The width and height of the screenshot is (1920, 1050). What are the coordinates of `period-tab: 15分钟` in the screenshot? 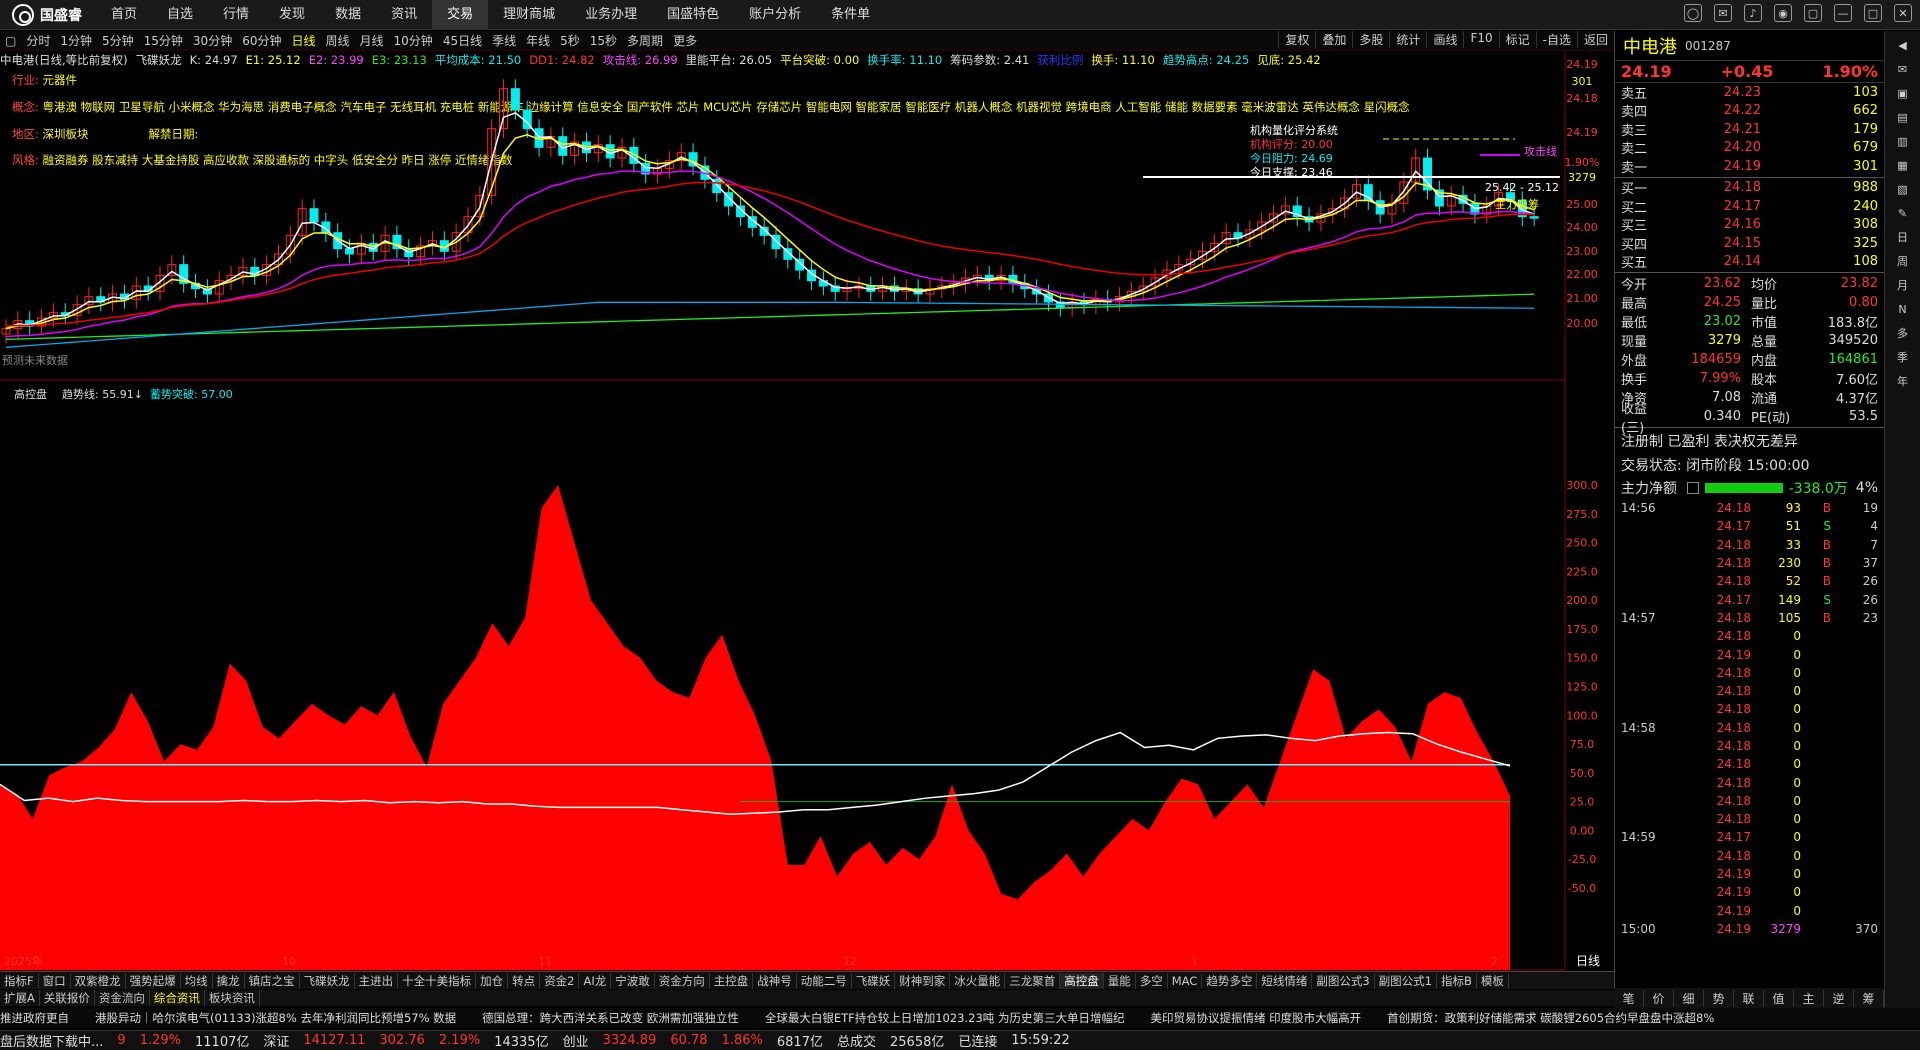 It's located at (163, 40).